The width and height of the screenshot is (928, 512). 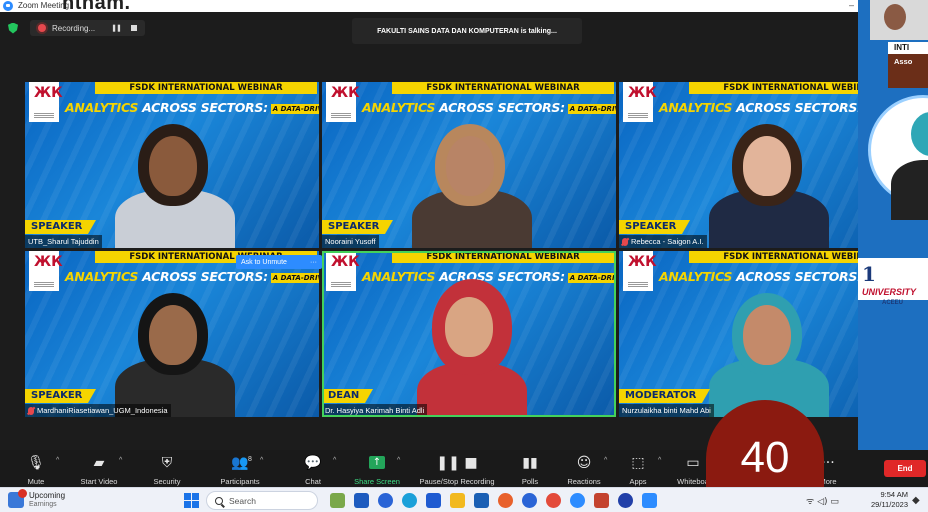 What do you see at coordinates (240, 463) in the screenshot?
I see `participants-icon: 👥` at bounding box center [240, 463].